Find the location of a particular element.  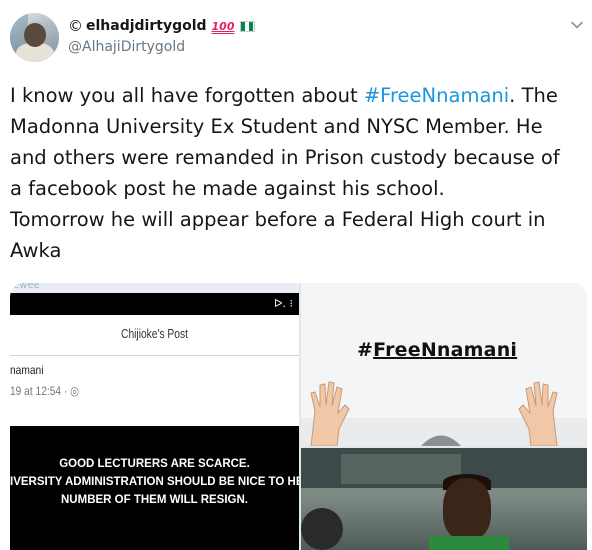

tweet-text-segment: . The is located at coordinates (533, 95).